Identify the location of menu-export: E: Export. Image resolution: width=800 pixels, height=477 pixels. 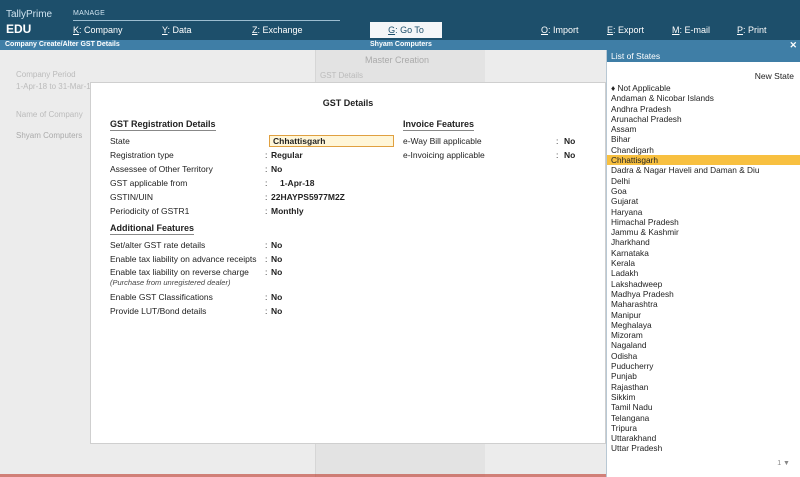
(625, 30).